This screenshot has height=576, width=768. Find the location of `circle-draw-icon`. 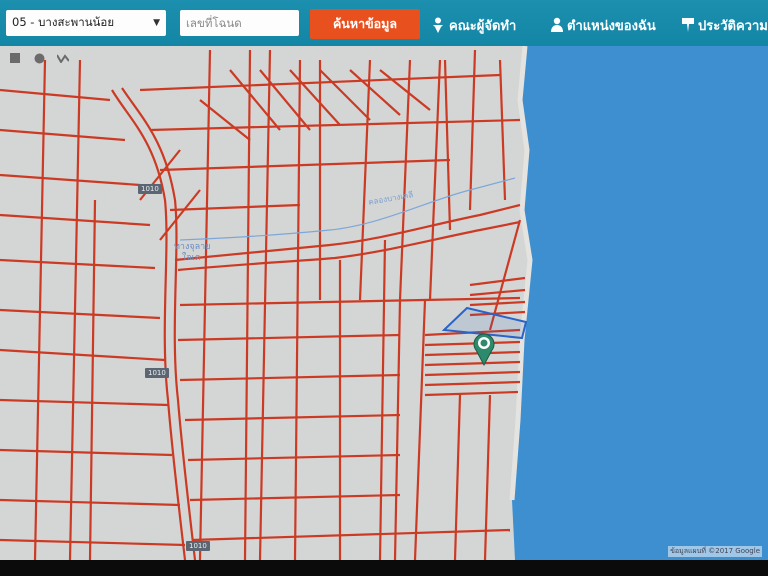

circle-draw-icon is located at coordinates (39, 58).